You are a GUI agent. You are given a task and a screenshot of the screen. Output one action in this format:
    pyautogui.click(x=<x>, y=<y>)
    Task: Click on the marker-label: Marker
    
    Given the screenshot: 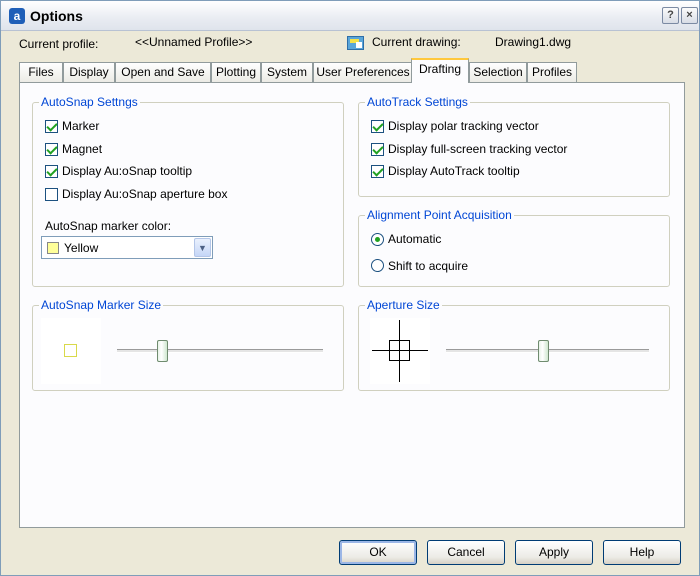 What is the action you would take?
    pyautogui.click(x=81, y=126)
    